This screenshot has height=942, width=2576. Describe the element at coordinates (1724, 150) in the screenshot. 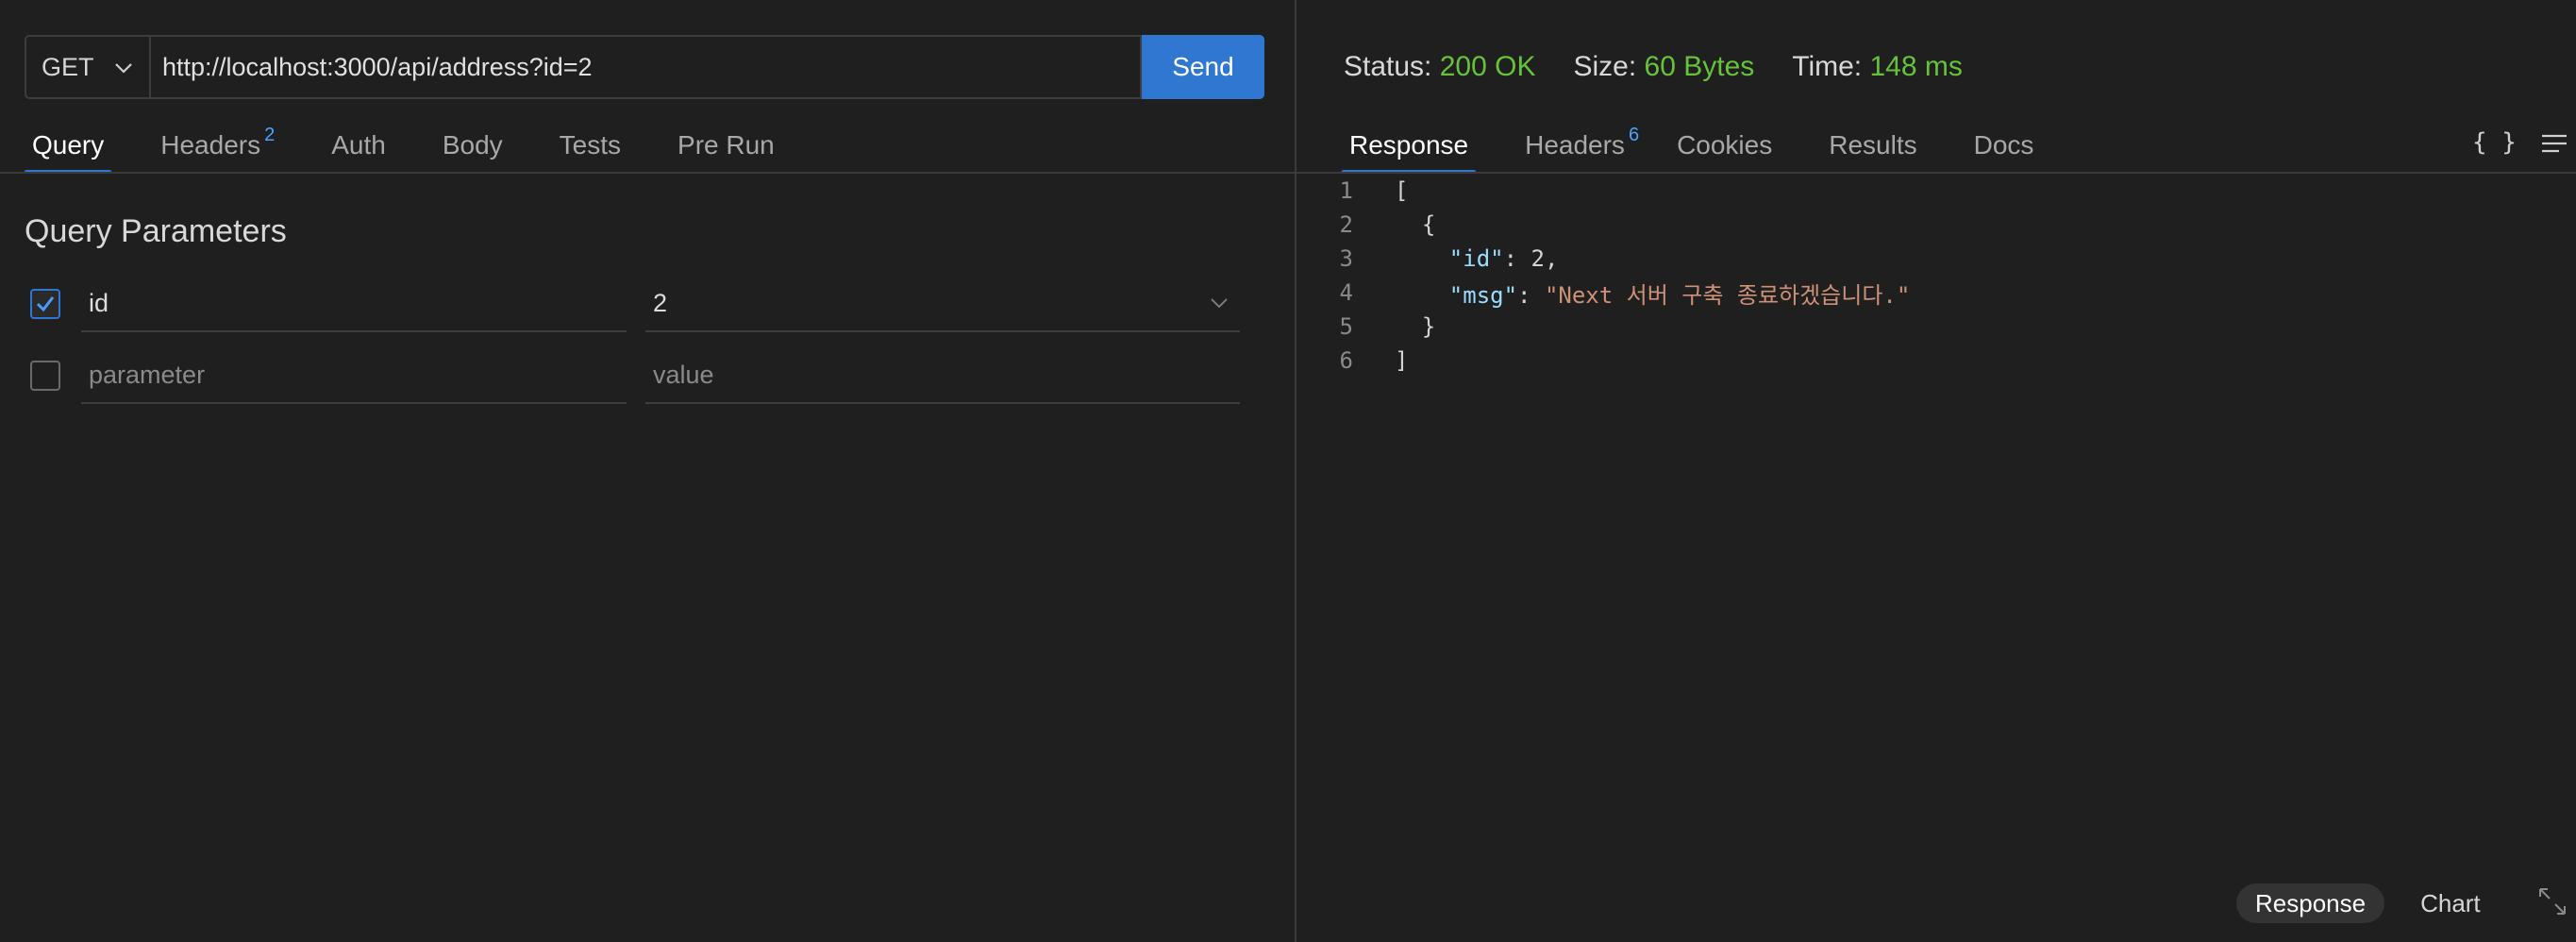

I see `tab-cookies: Cookies` at that location.